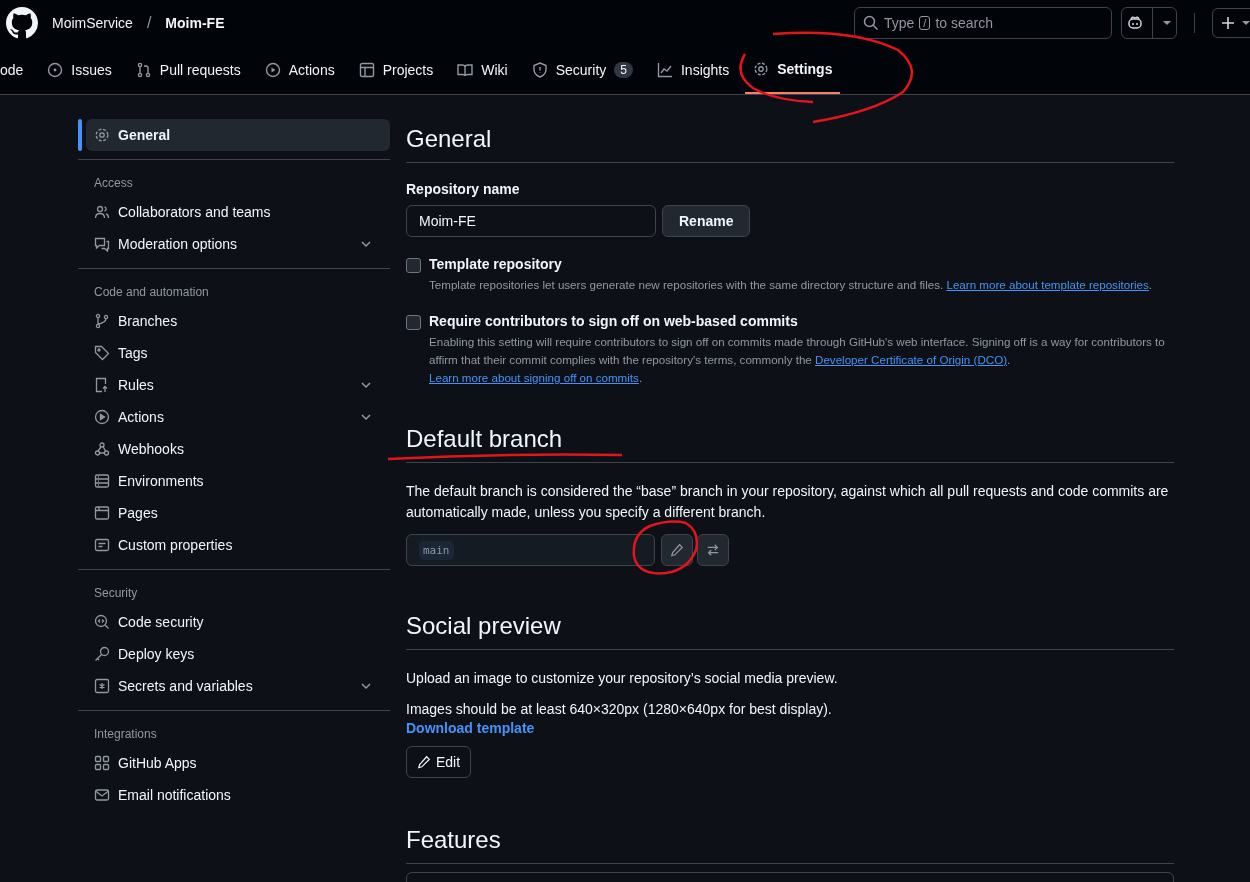 Image resolution: width=1250 pixels, height=882 pixels. I want to click on sidebar-heading: Access, so click(113, 183).